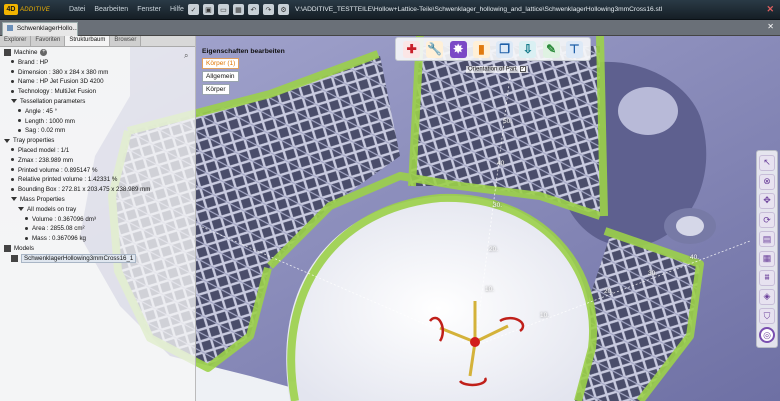 The height and width of the screenshot is (401, 780). What do you see at coordinates (26, 52) in the screenshot?
I see `tree-item-label: Machine` at bounding box center [26, 52].